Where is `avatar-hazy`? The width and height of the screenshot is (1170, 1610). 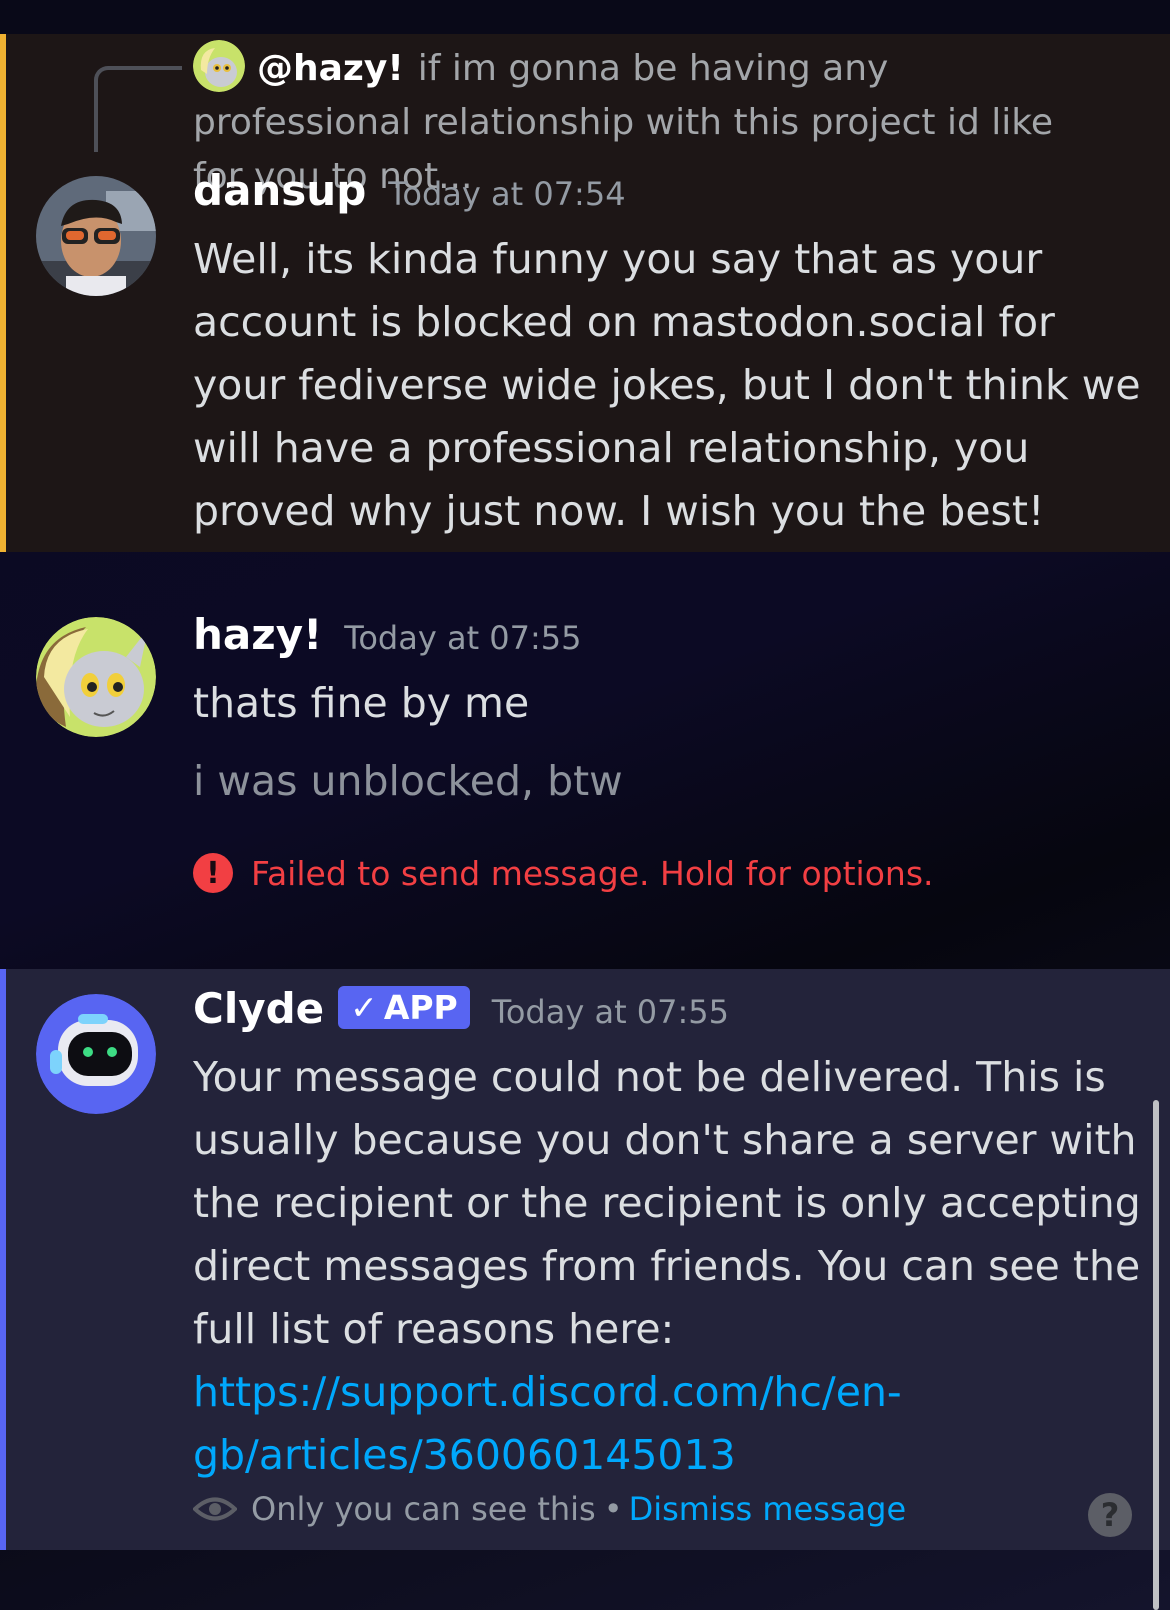 avatar-hazy is located at coordinates (96, 677).